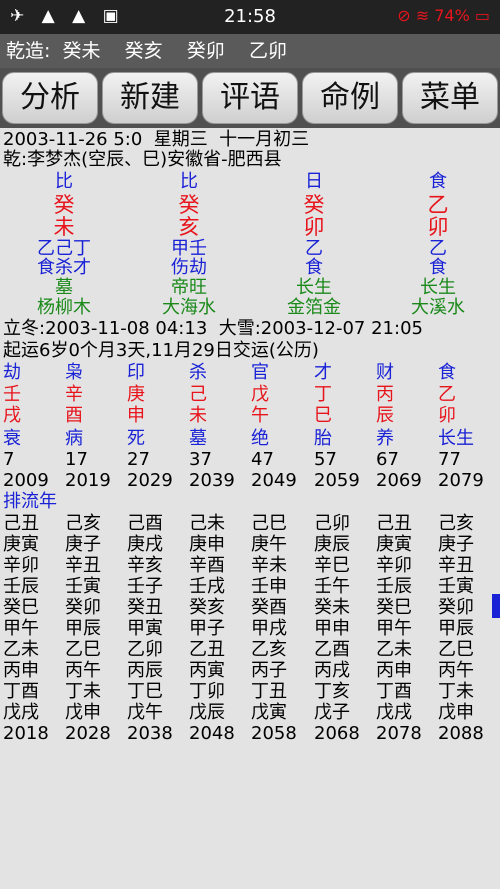  What do you see at coordinates (269, 544) in the screenshot?
I see `annual-year-item: 庚午` at bounding box center [269, 544].